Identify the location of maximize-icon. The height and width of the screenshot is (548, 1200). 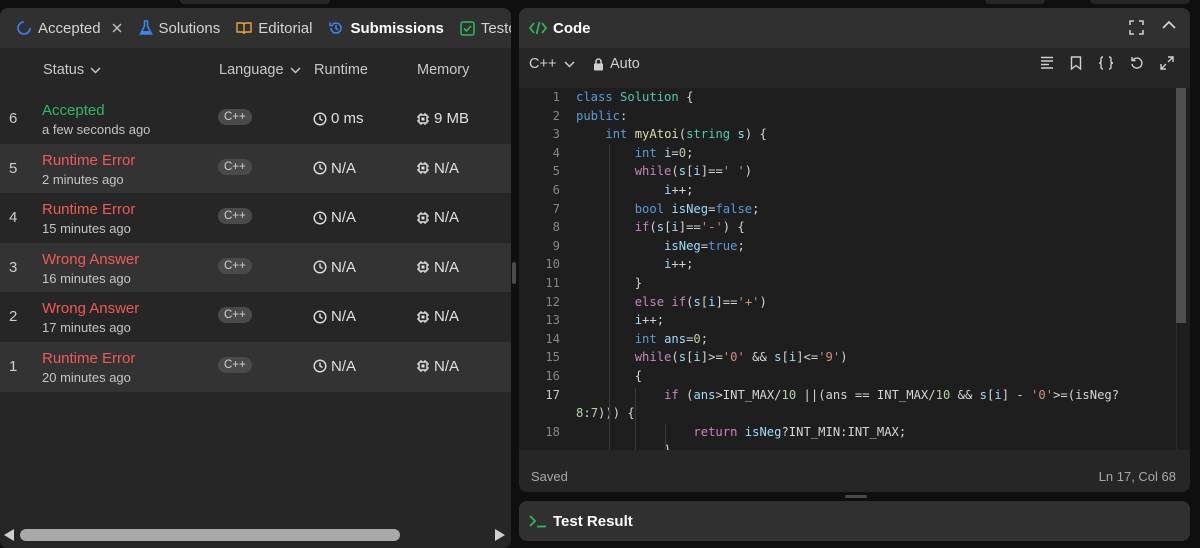
(1136, 27).